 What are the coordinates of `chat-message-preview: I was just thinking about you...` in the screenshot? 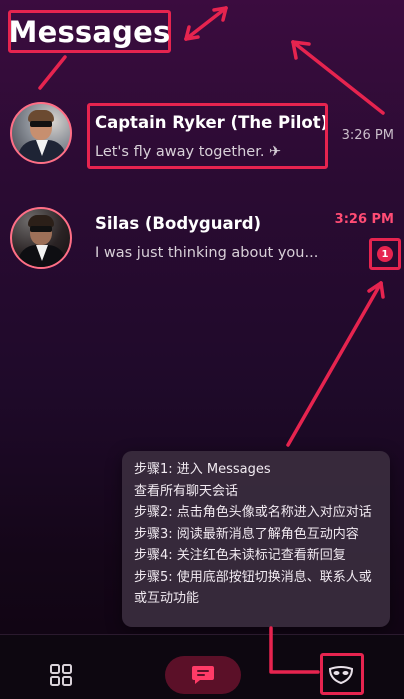 It's located at (207, 253).